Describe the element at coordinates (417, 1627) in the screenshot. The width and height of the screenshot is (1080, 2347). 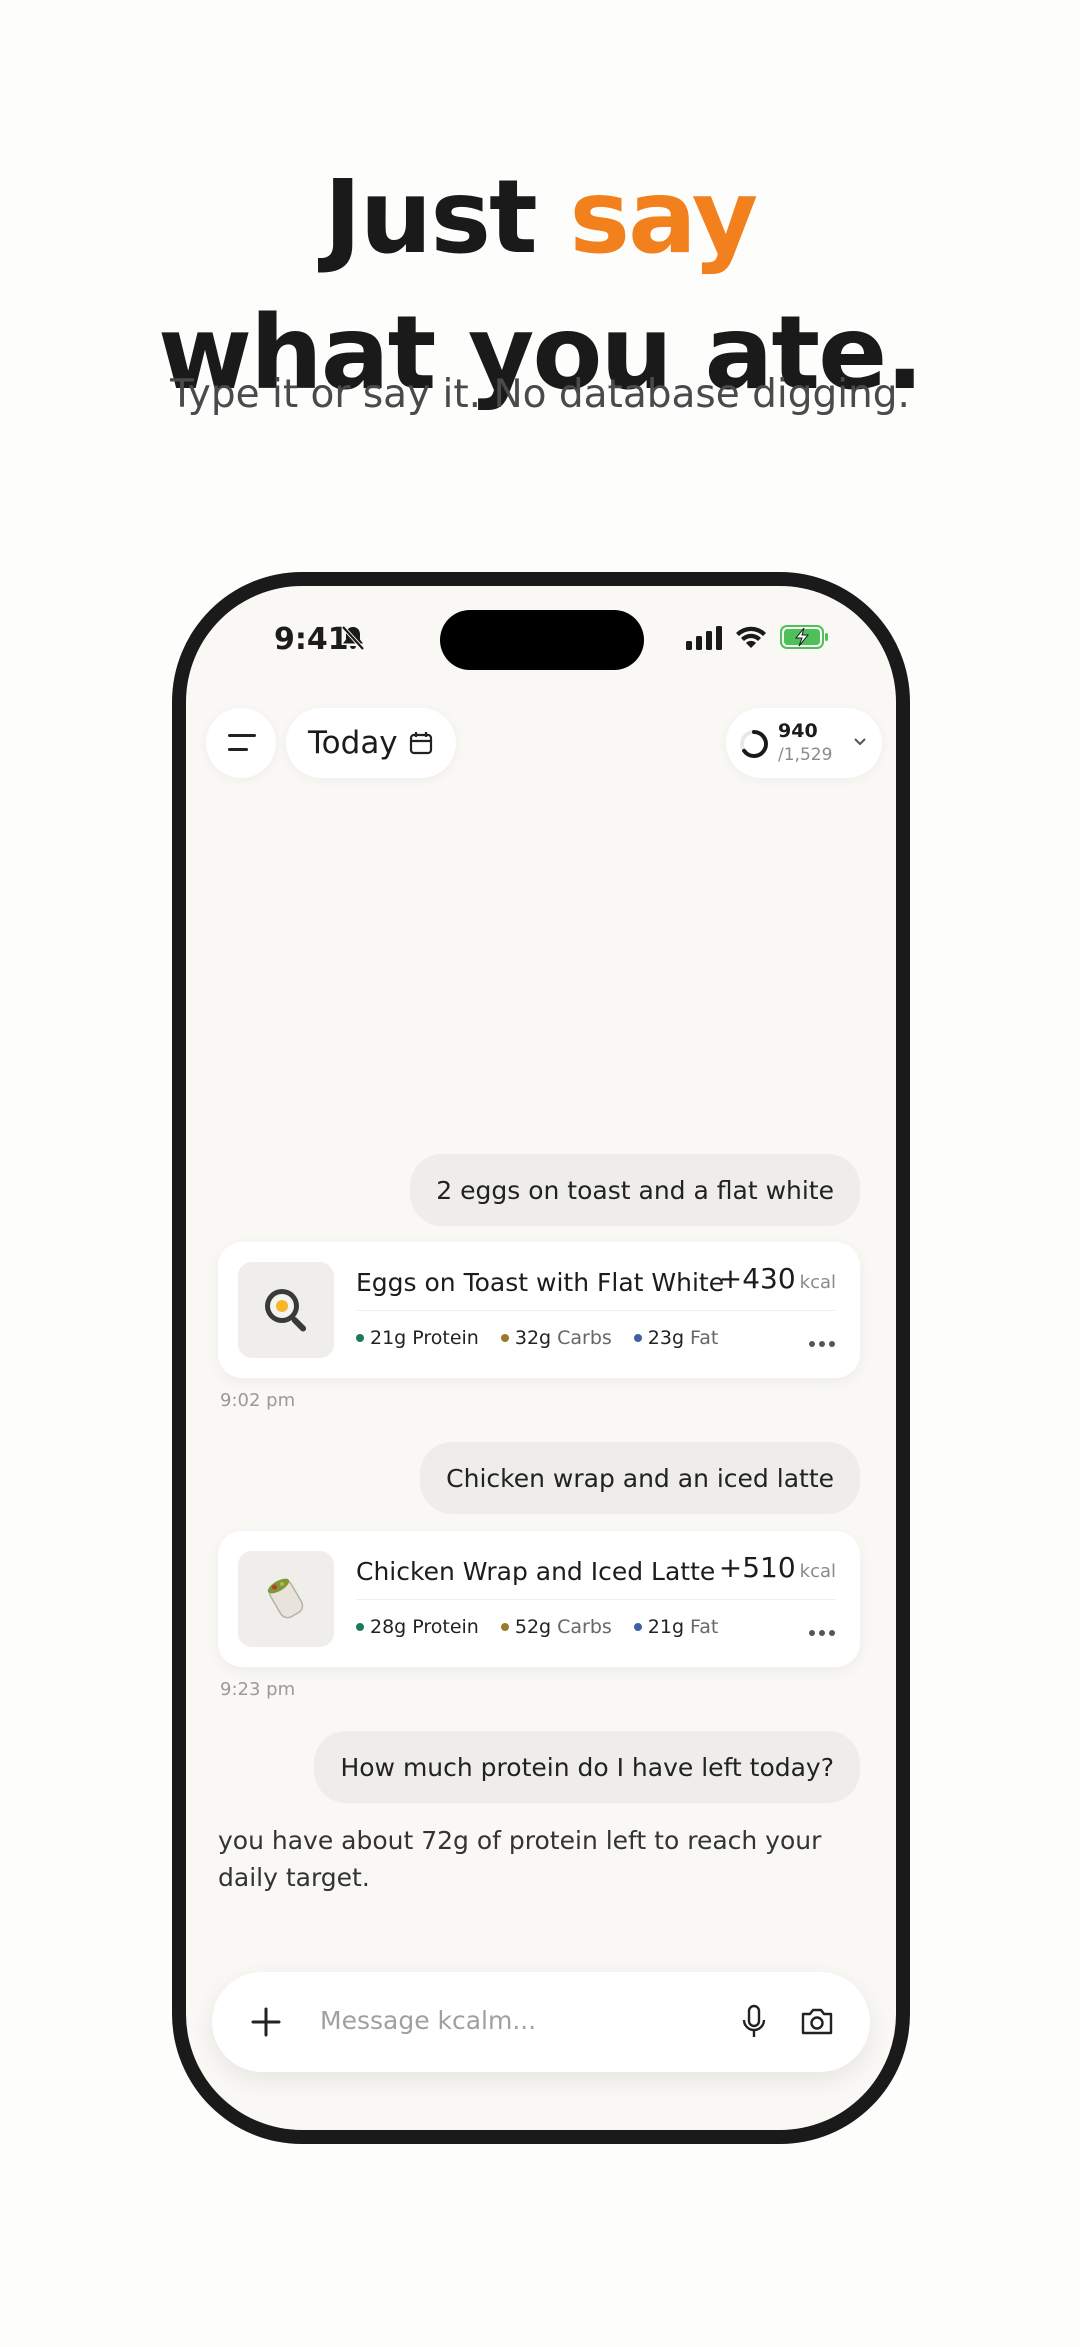
I see `macro-protein: 28g Protein` at that location.